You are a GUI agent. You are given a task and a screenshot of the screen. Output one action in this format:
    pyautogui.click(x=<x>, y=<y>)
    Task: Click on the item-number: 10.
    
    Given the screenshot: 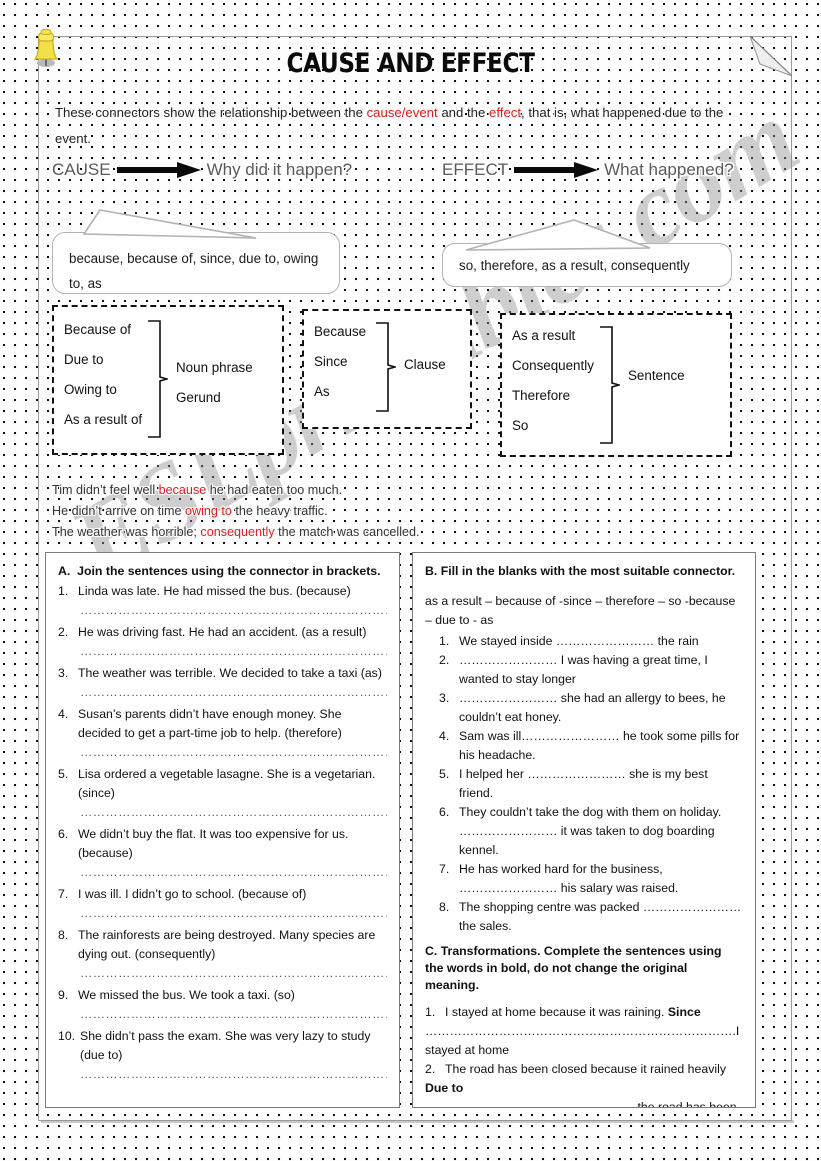 What is the action you would take?
    pyautogui.click(x=67, y=1036)
    